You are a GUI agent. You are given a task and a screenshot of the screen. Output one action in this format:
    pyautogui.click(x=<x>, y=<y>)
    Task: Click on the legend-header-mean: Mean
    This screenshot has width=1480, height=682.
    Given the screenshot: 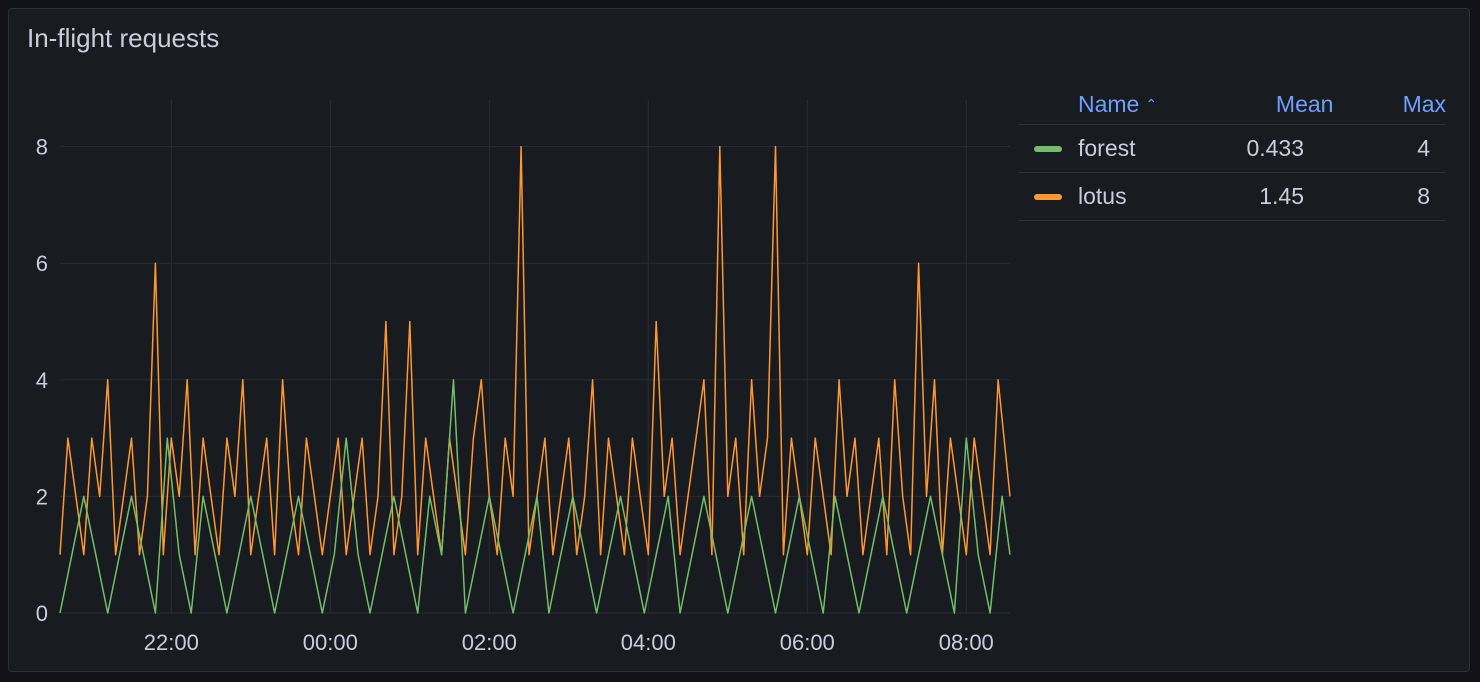 What is the action you would take?
    pyautogui.click(x=1289, y=104)
    